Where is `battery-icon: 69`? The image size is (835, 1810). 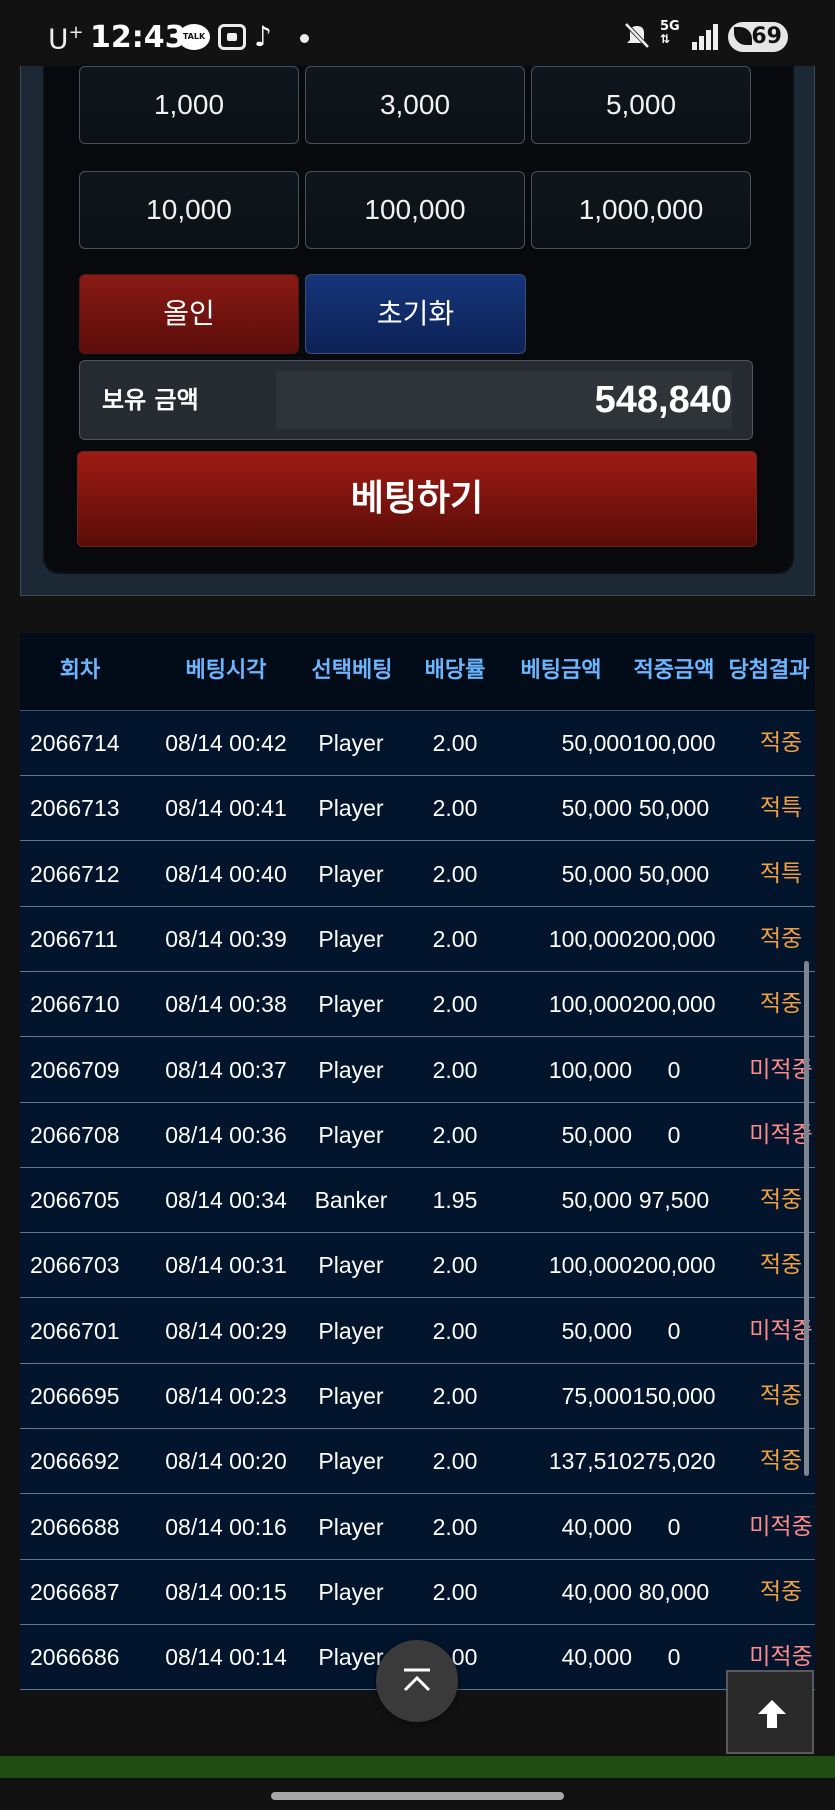 battery-icon: 69 is located at coordinates (758, 37).